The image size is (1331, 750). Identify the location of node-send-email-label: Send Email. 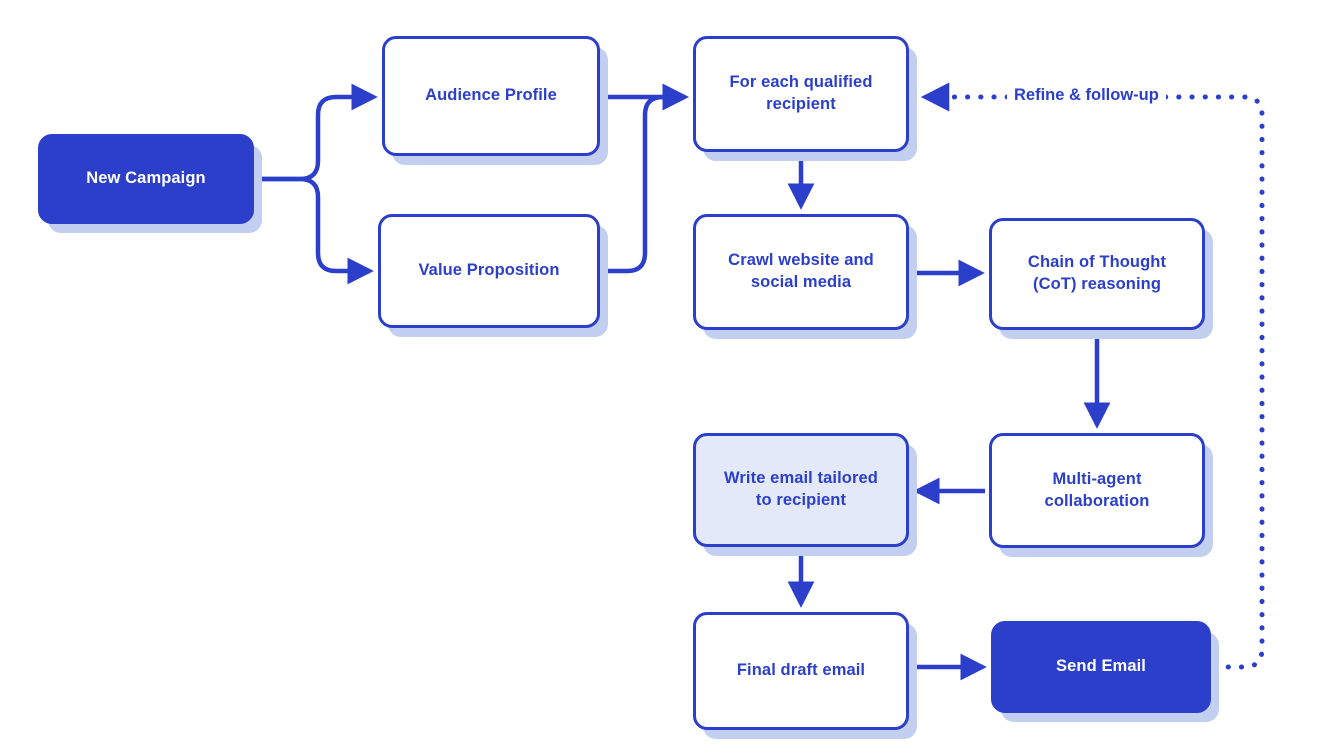
(1101, 666).